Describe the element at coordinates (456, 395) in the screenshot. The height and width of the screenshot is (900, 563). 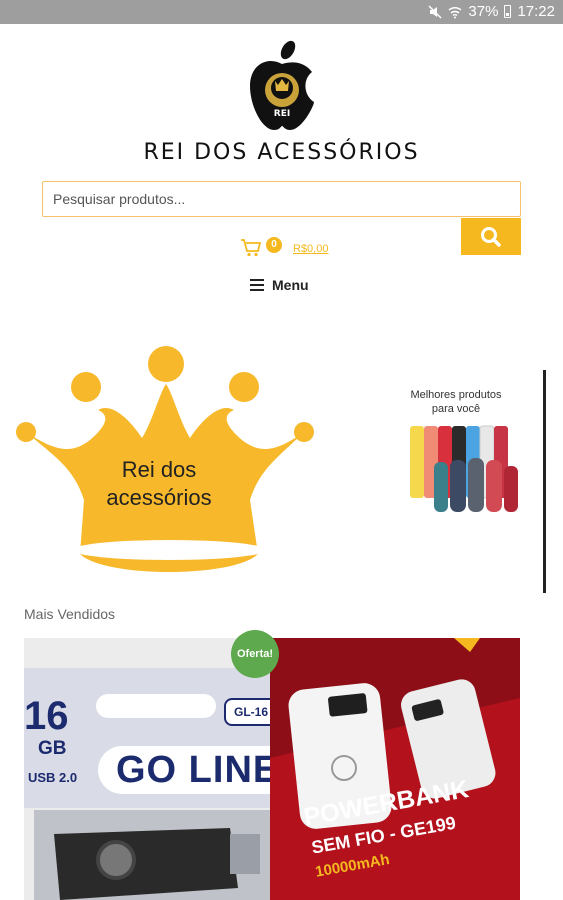
I see `promo-banner-line1: Melhores produtos` at that location.